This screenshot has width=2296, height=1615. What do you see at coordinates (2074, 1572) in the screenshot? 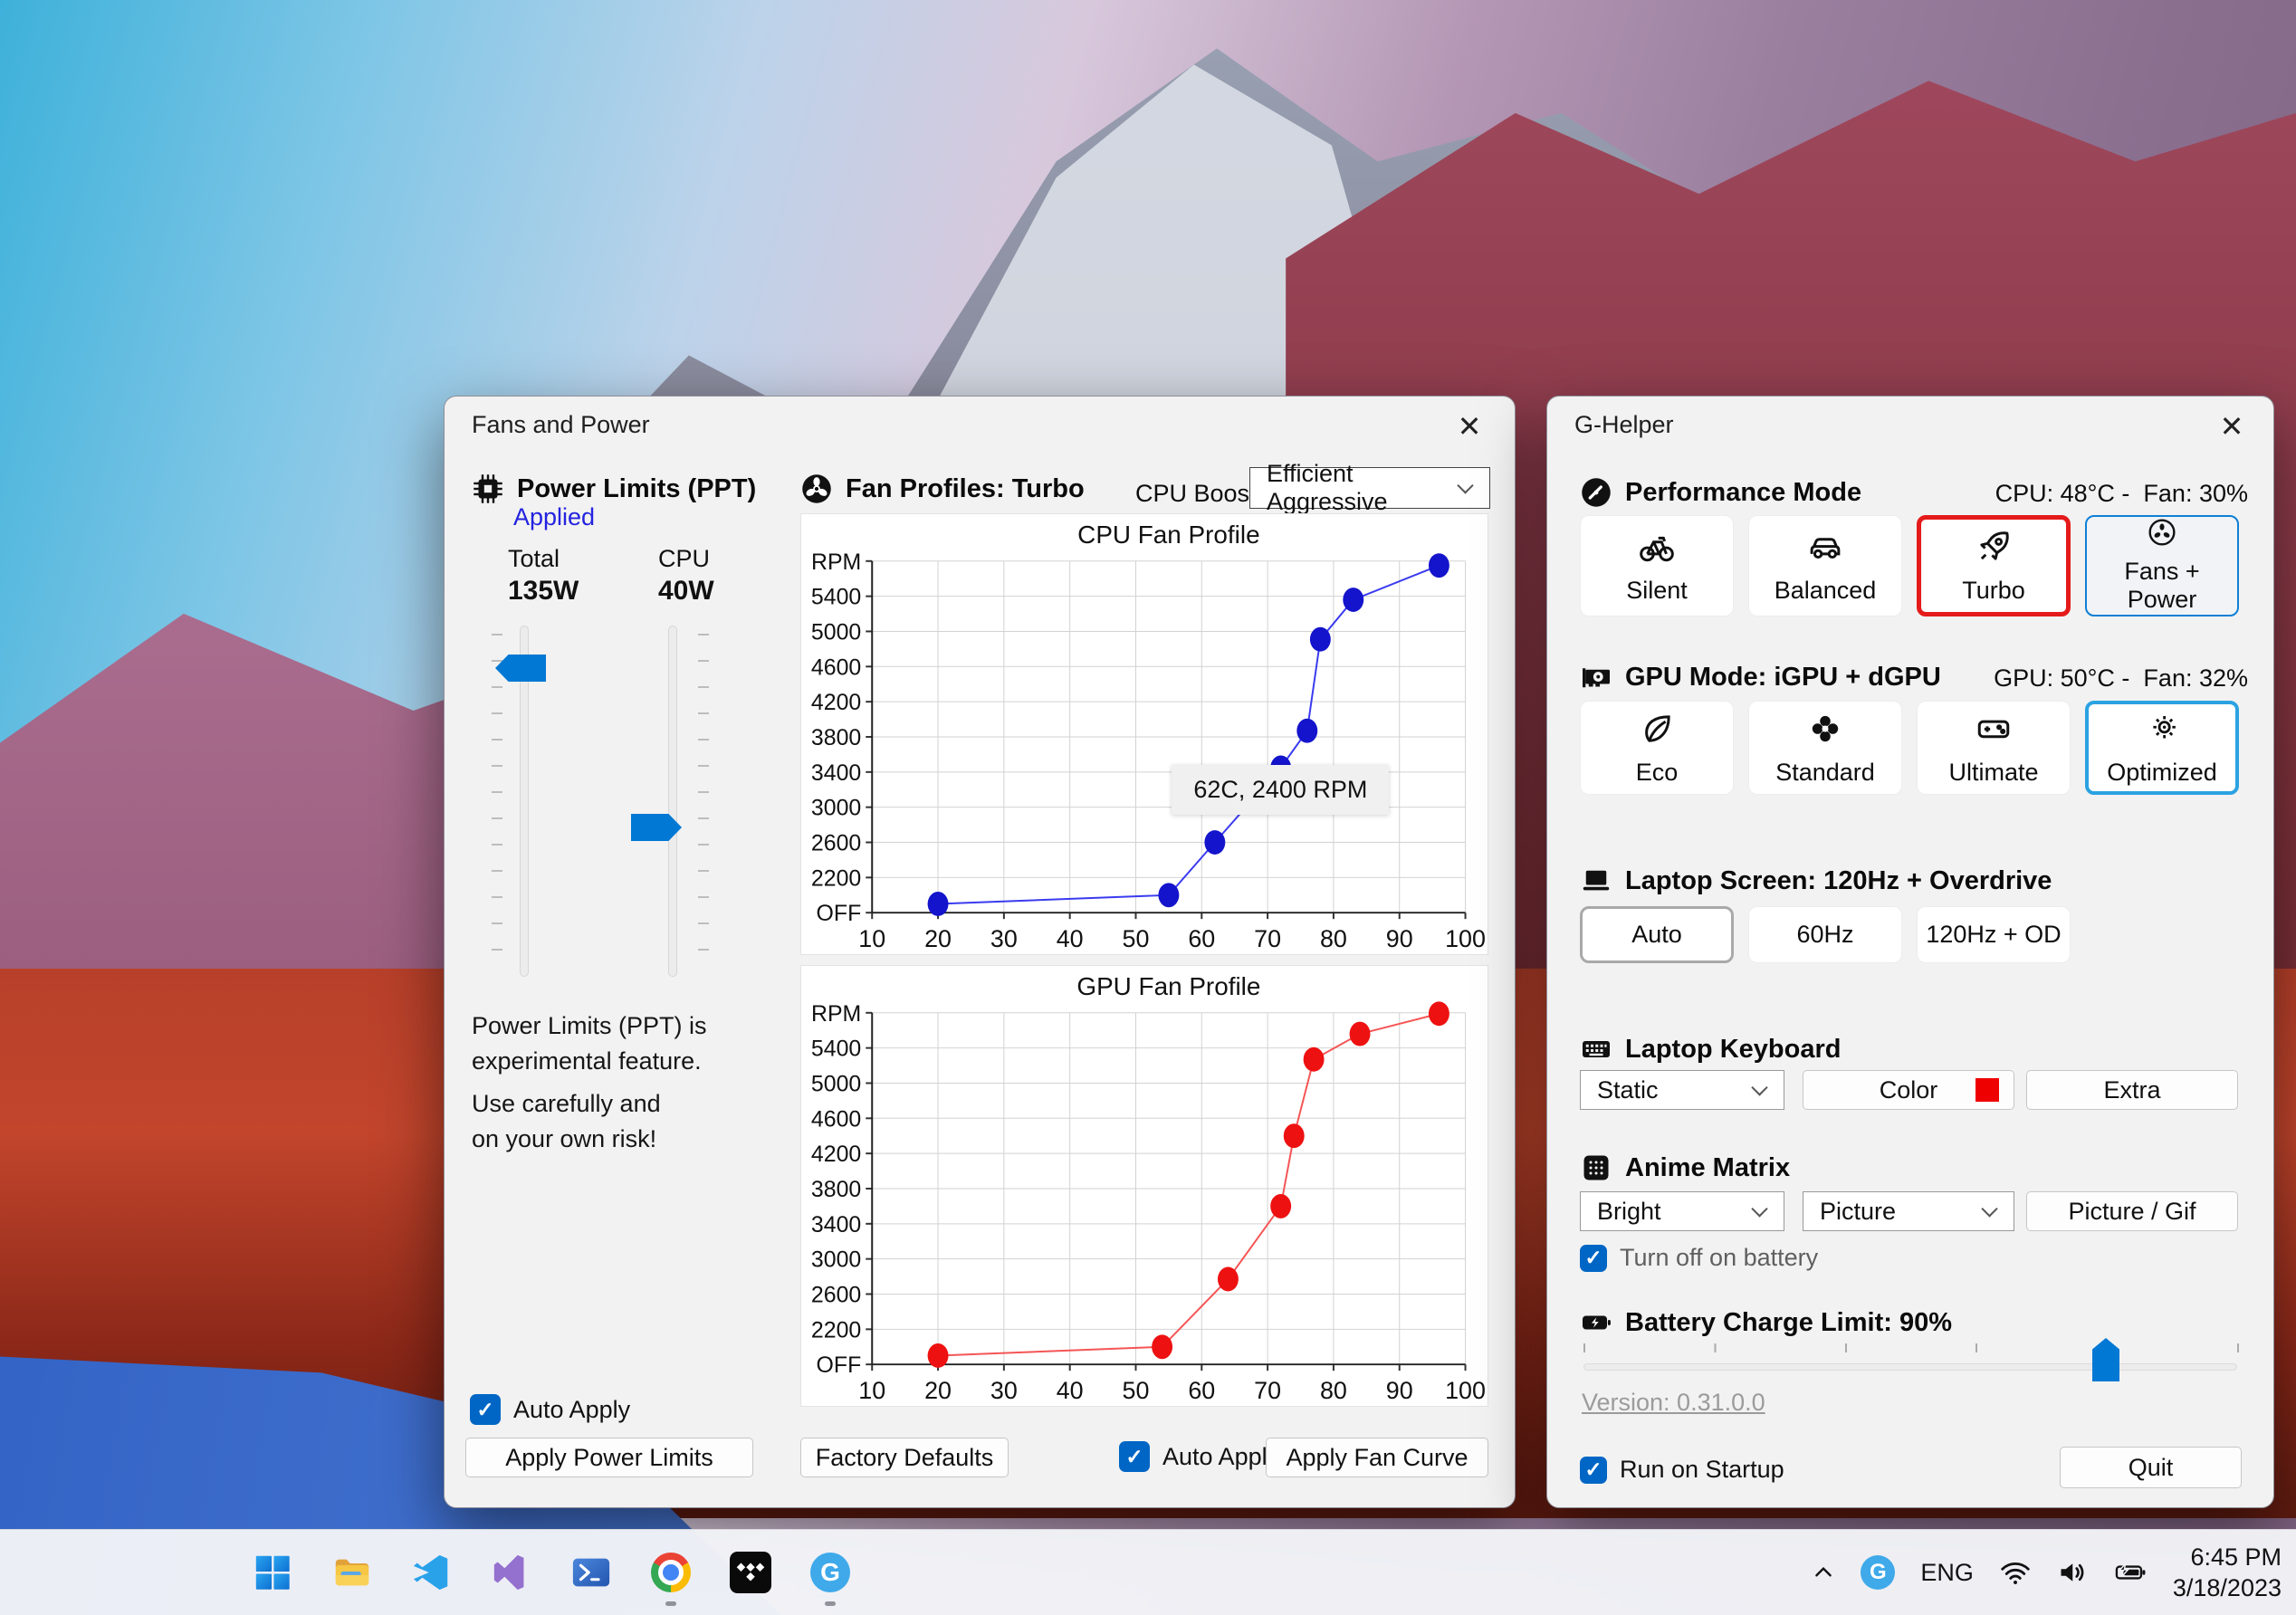
I see `volume-icon` at bounding box center [2074, 1572].